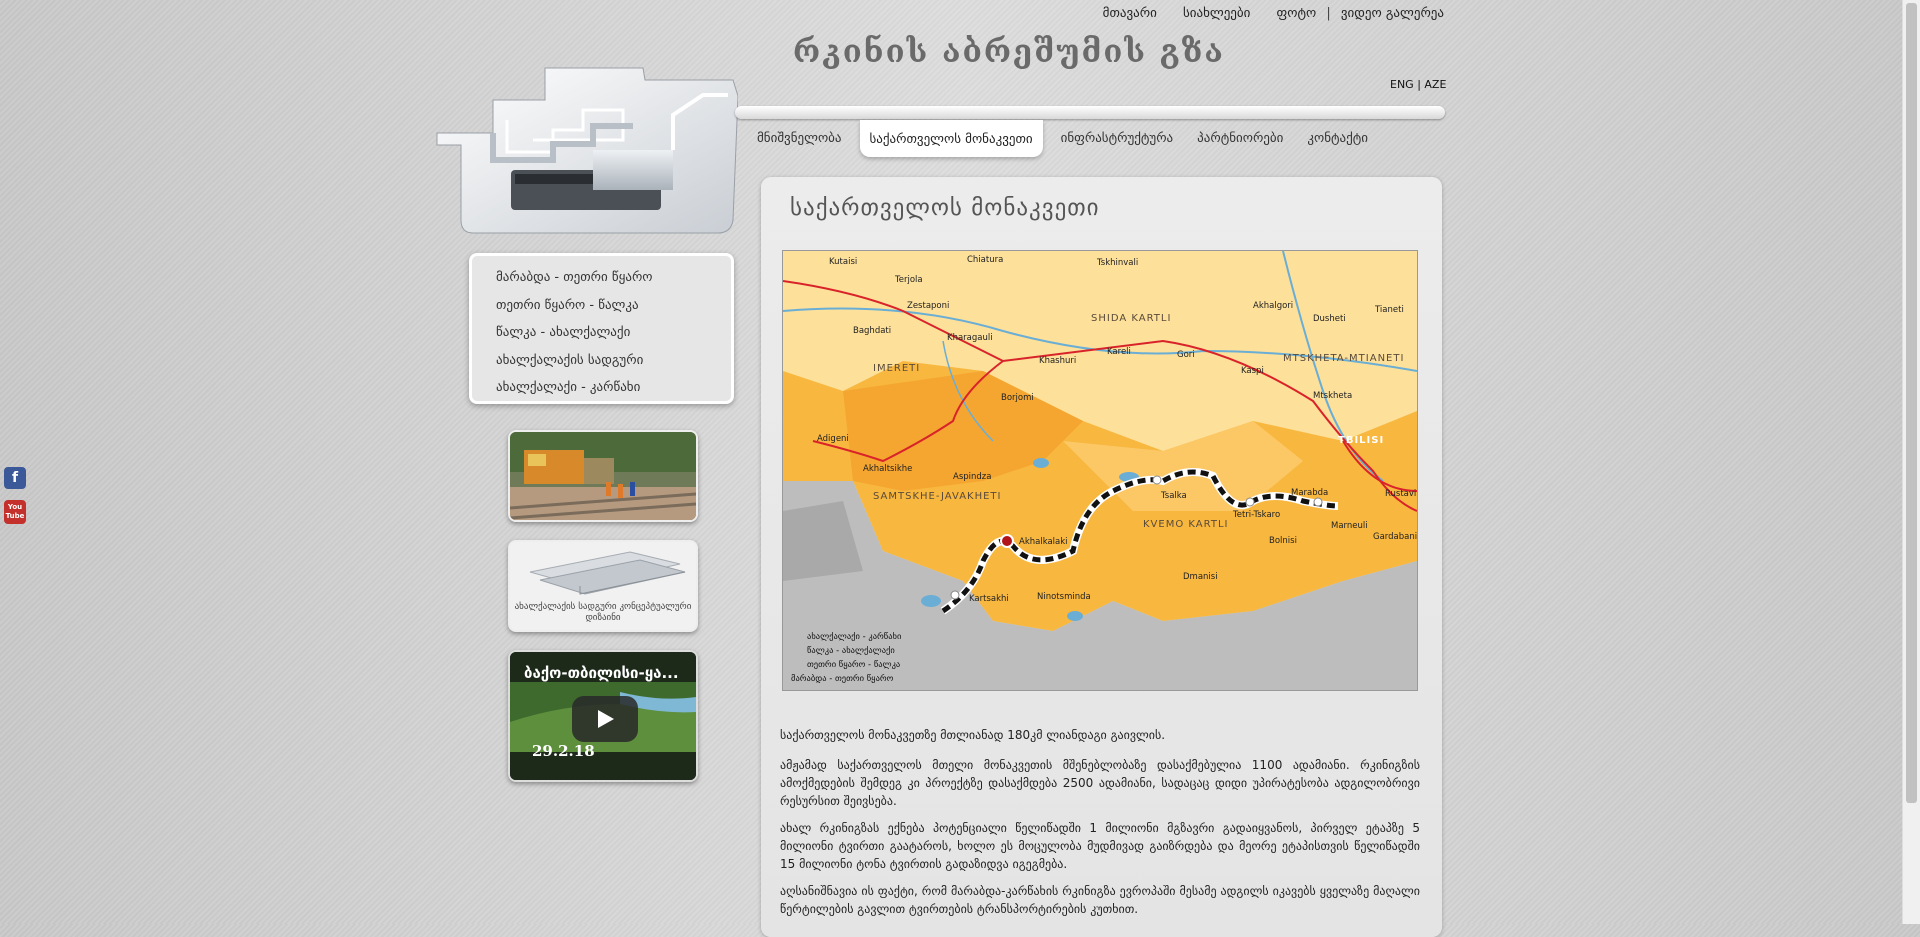  I want to click on lang-aze: AZE, so click(1435, 84).